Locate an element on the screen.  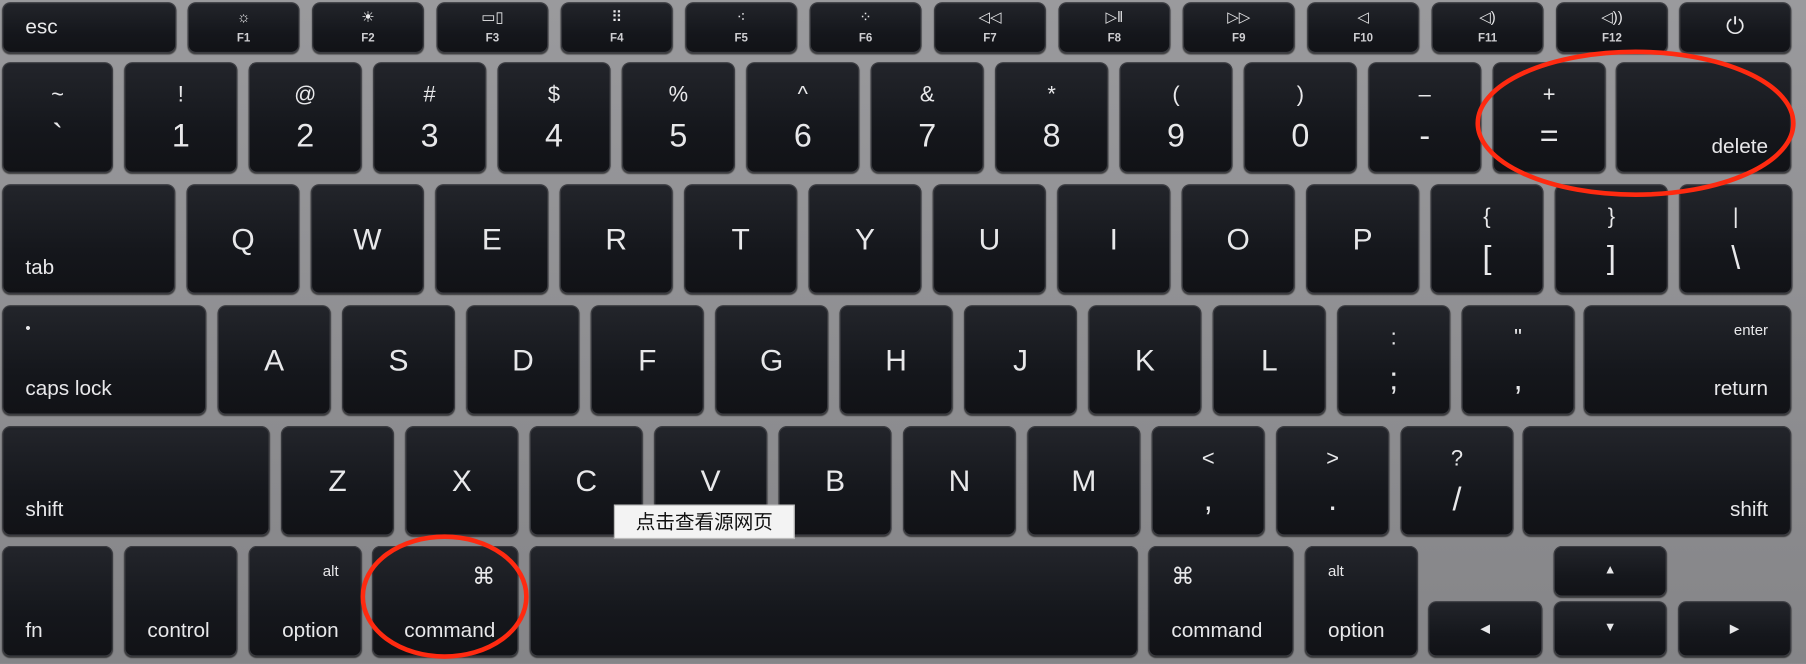
key-label: T is located at coordinates (740, 238).